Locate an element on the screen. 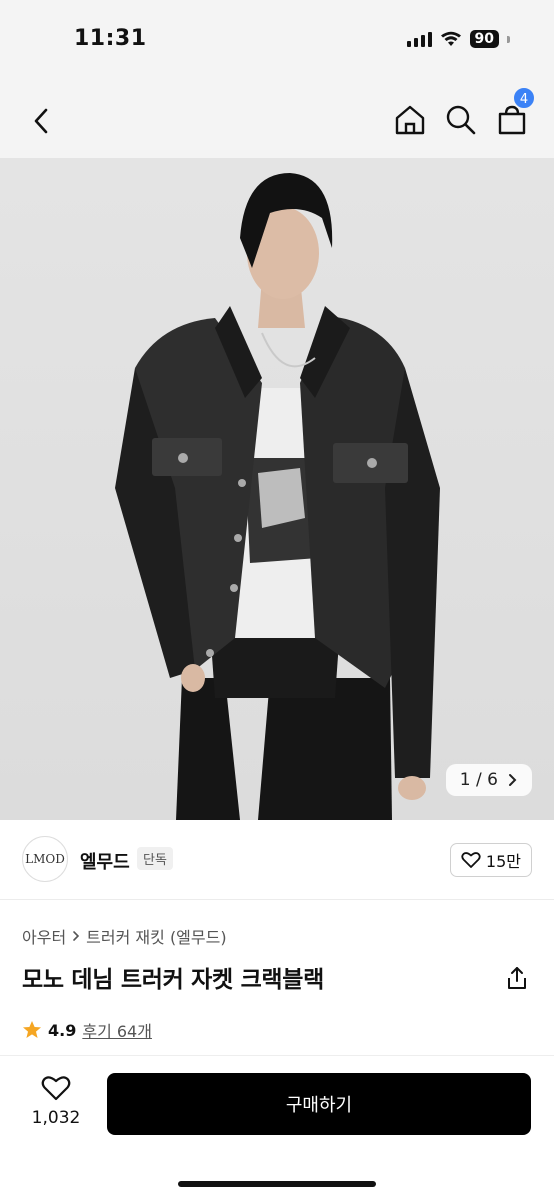 The image size is (554, 1200). star-icon is located at coordinates (32, 1029).